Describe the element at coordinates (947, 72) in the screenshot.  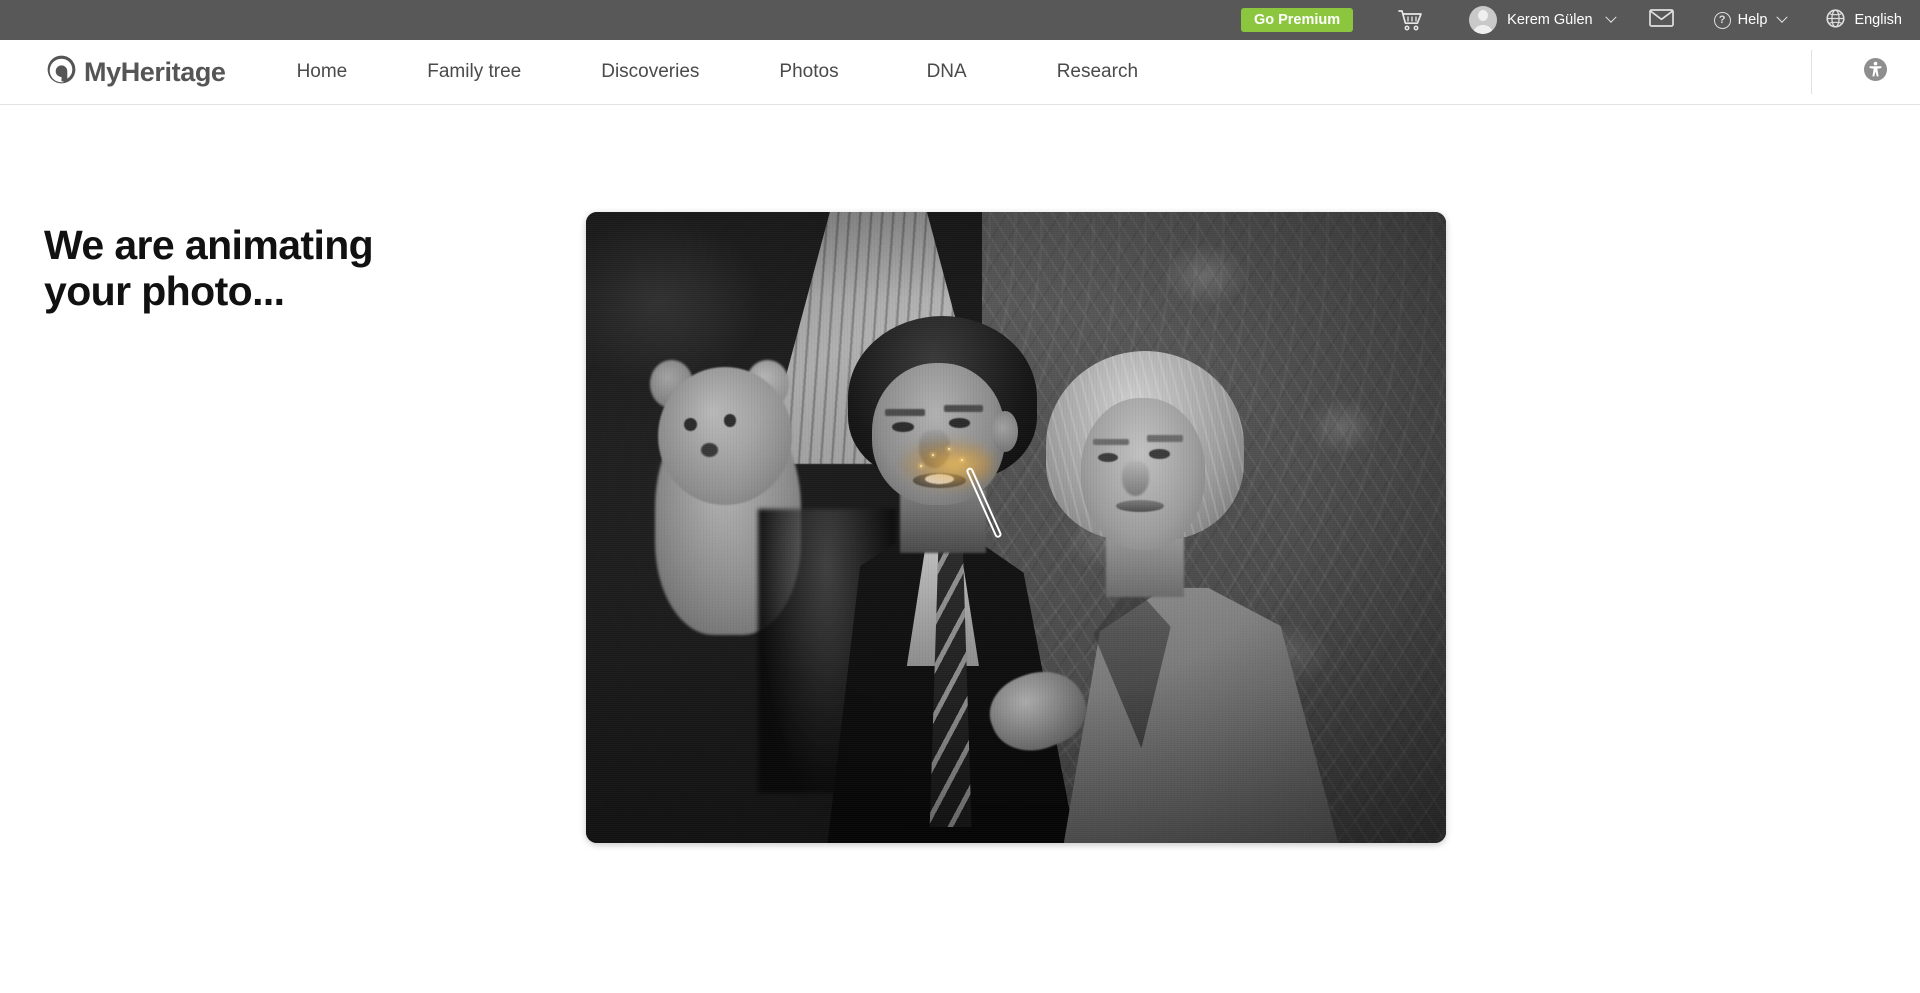
I see `nav-item-dna: DNA` at that location.